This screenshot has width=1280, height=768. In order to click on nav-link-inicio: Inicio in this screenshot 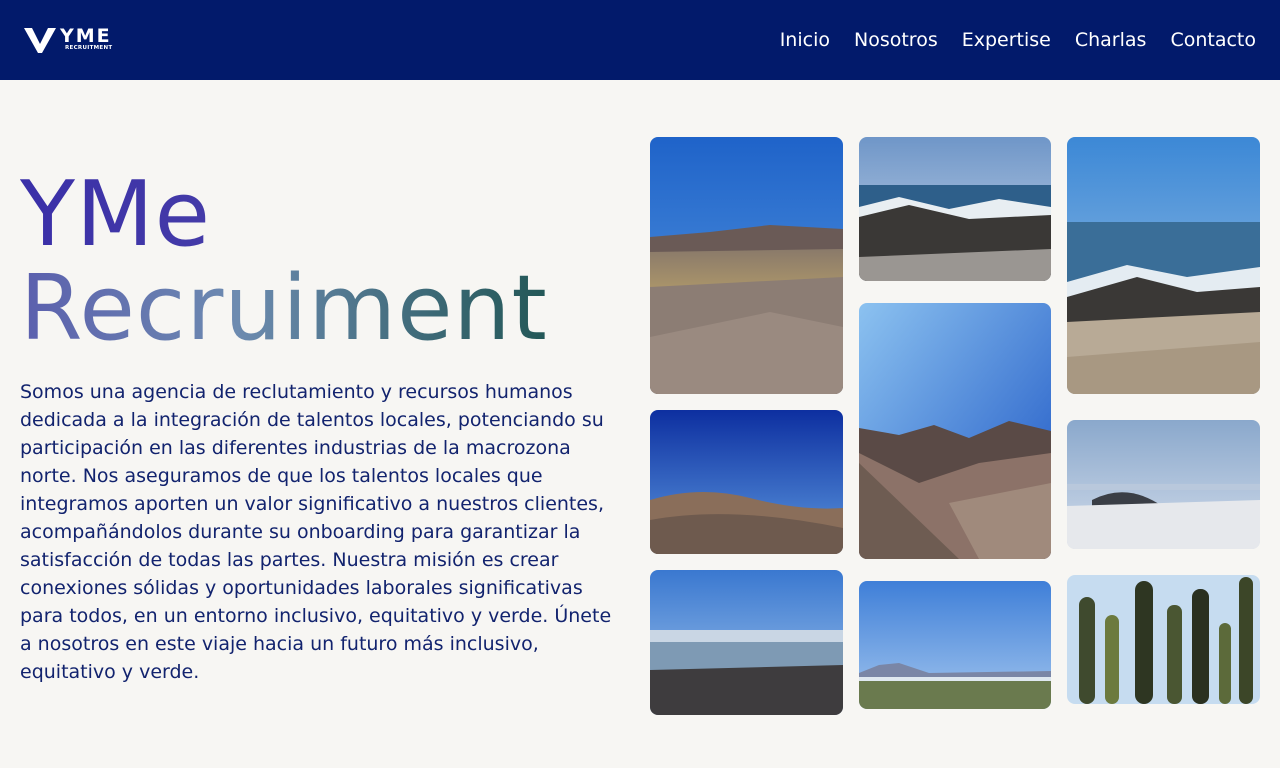, I will do `click(805, 40)`.